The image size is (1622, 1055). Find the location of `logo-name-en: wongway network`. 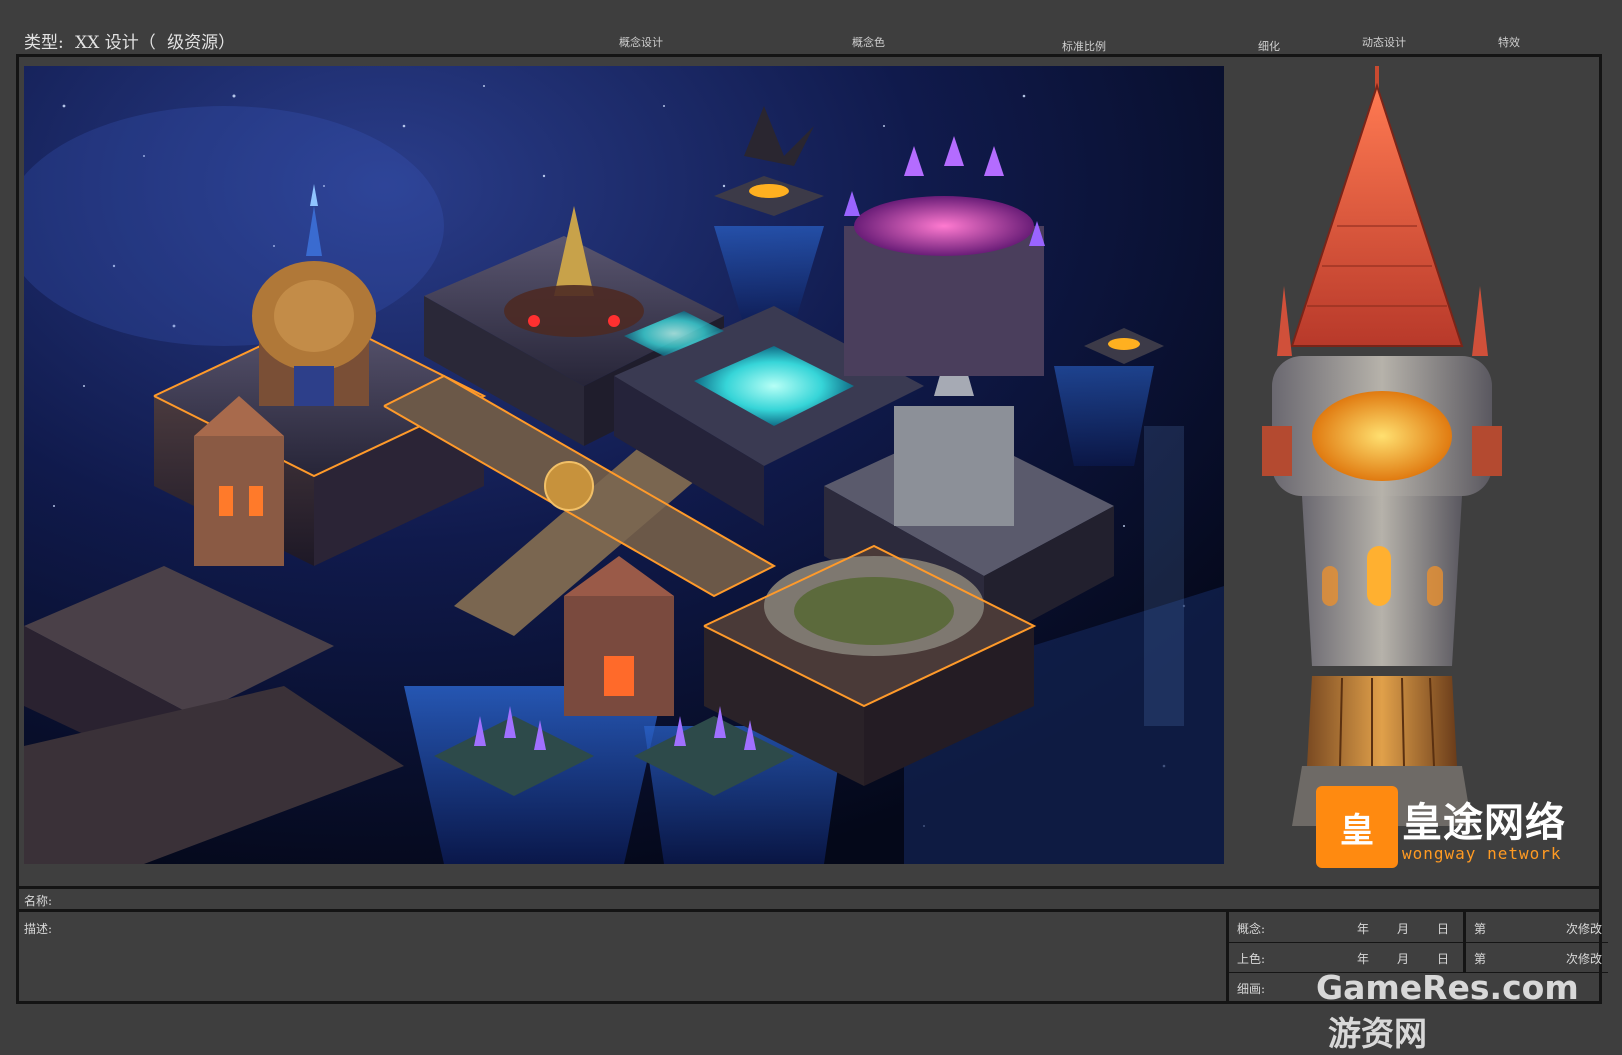

logo-name-en: wongway network is located at coordinates (1482, 853).